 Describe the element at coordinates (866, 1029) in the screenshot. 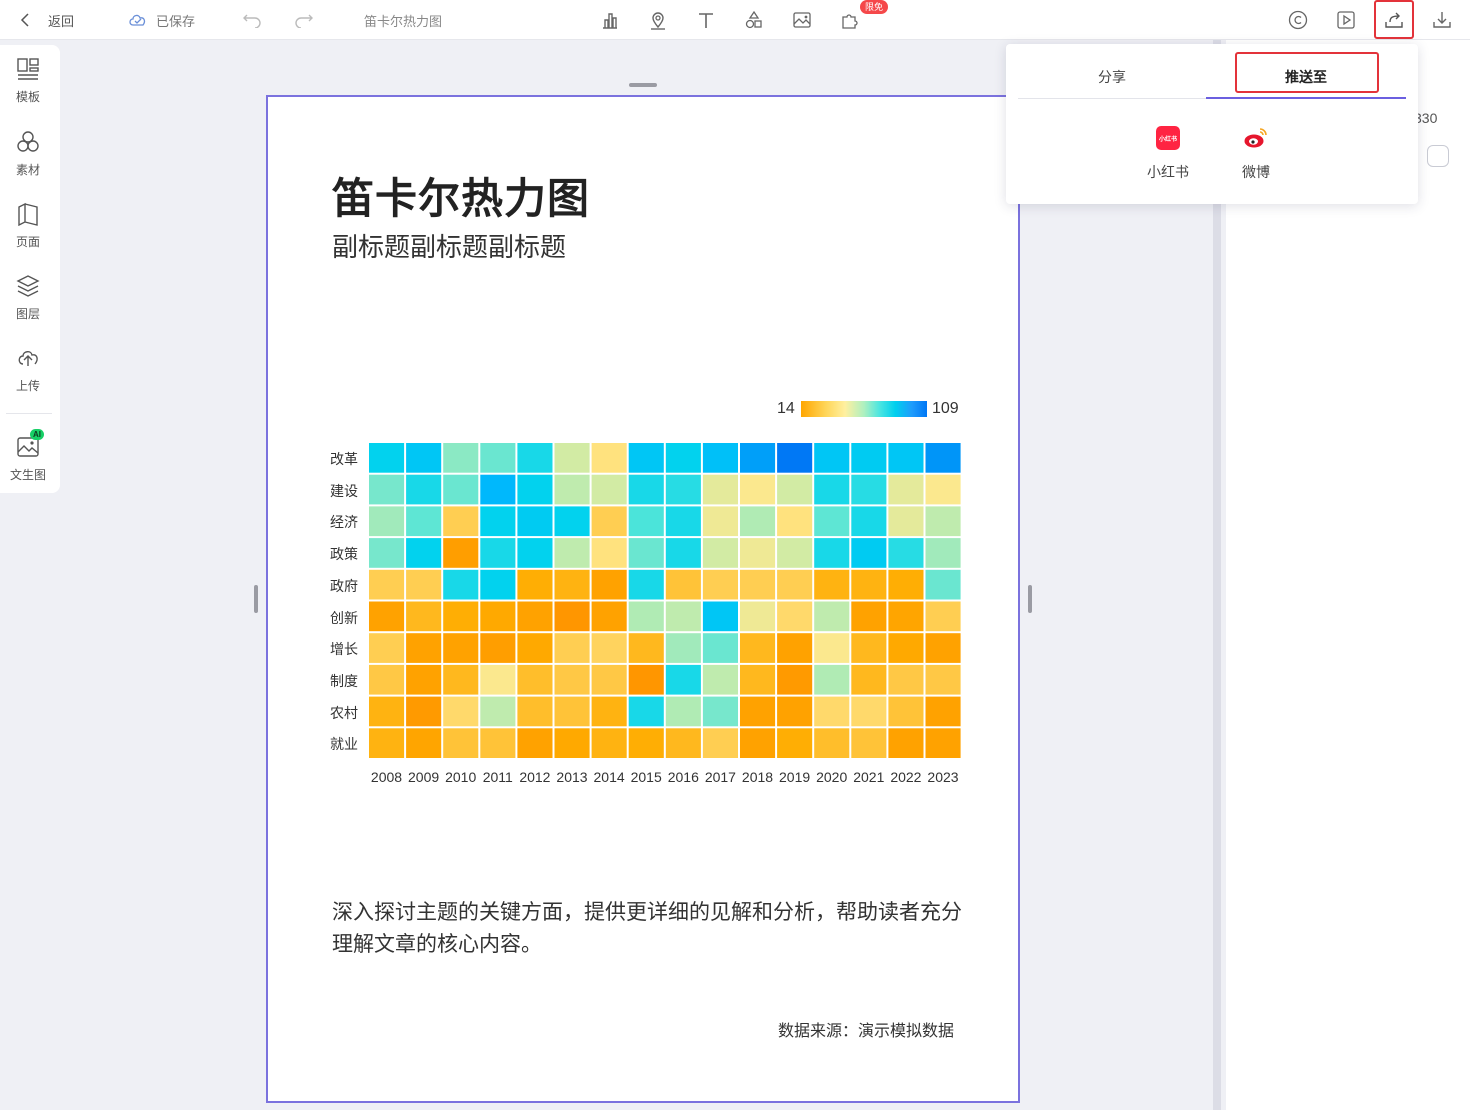

I see `data-source: 数据来源：演示模拟数据` at that location.